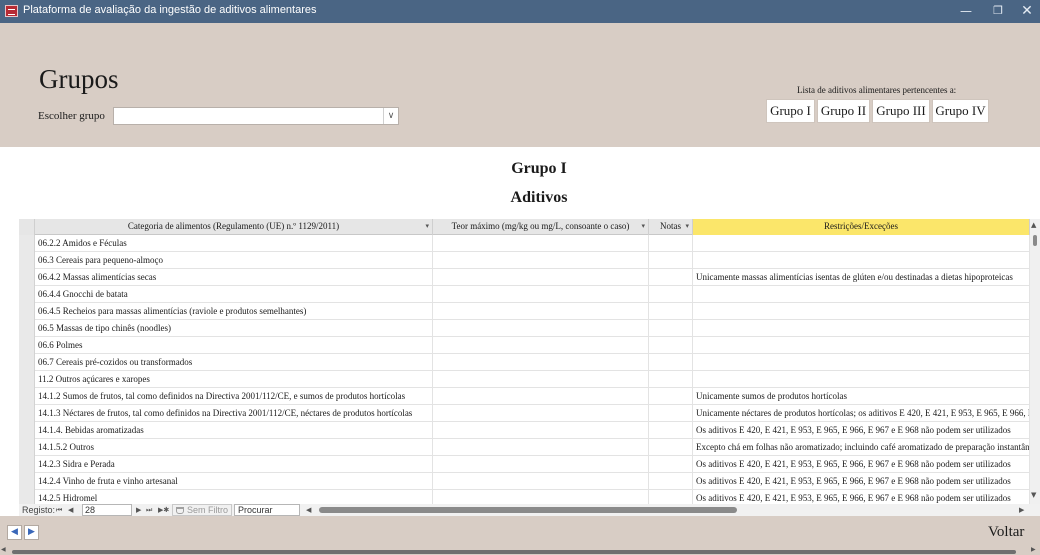 This screenshot has height=555, width=1040. Describe the element at coordinates (14, 532) in the screenshot. I see `previous-button: ◀` at that location.